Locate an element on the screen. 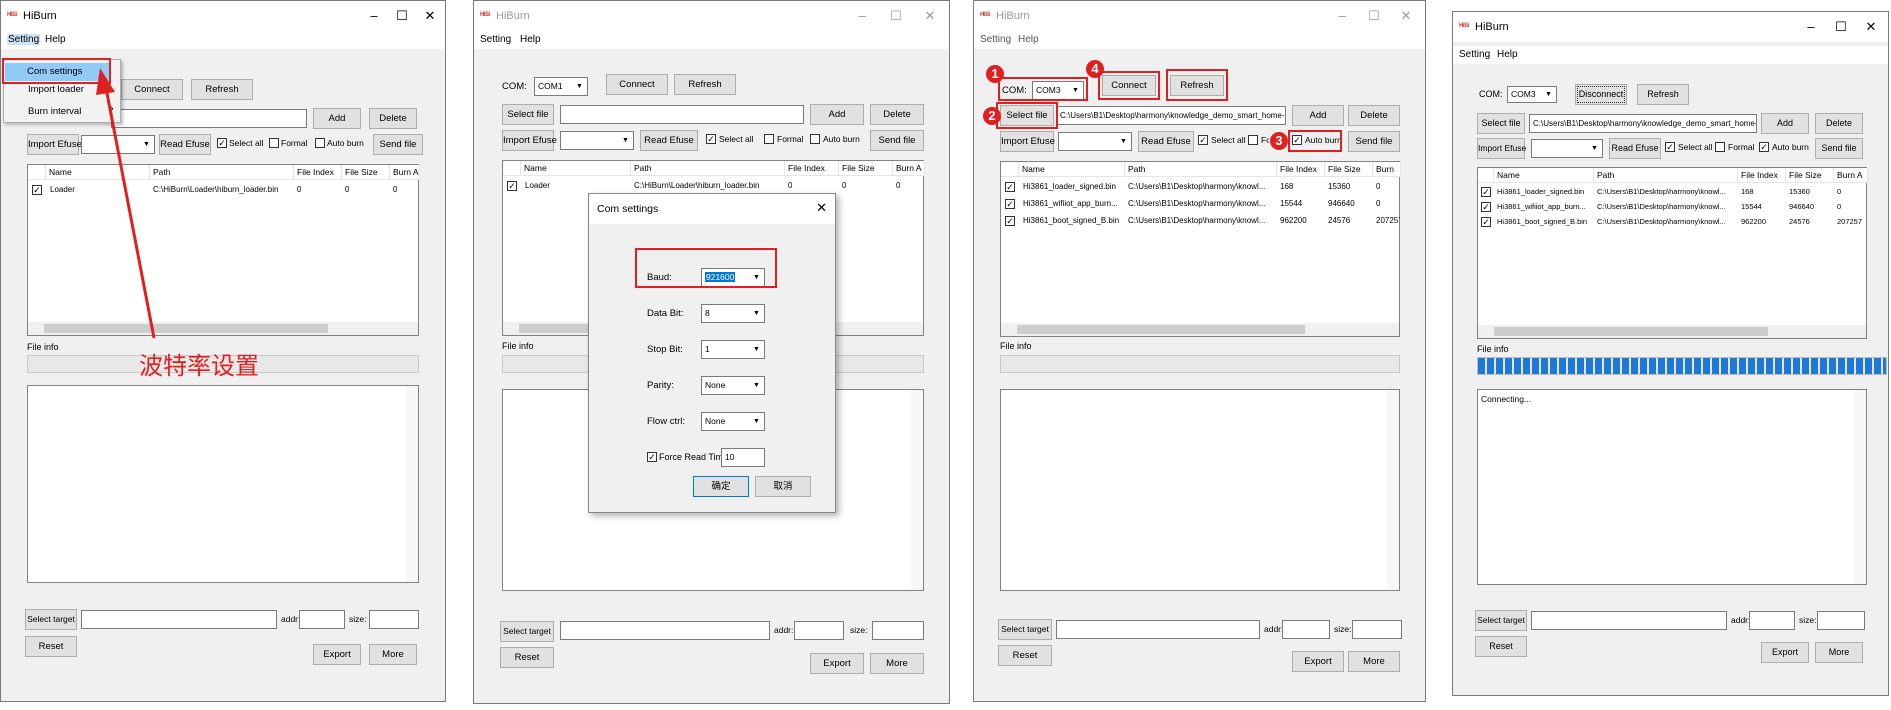 Image resolution: width=1891 pixels, height=710 pixels. close-icon: ✕ is located at coordinates (1406, 16).